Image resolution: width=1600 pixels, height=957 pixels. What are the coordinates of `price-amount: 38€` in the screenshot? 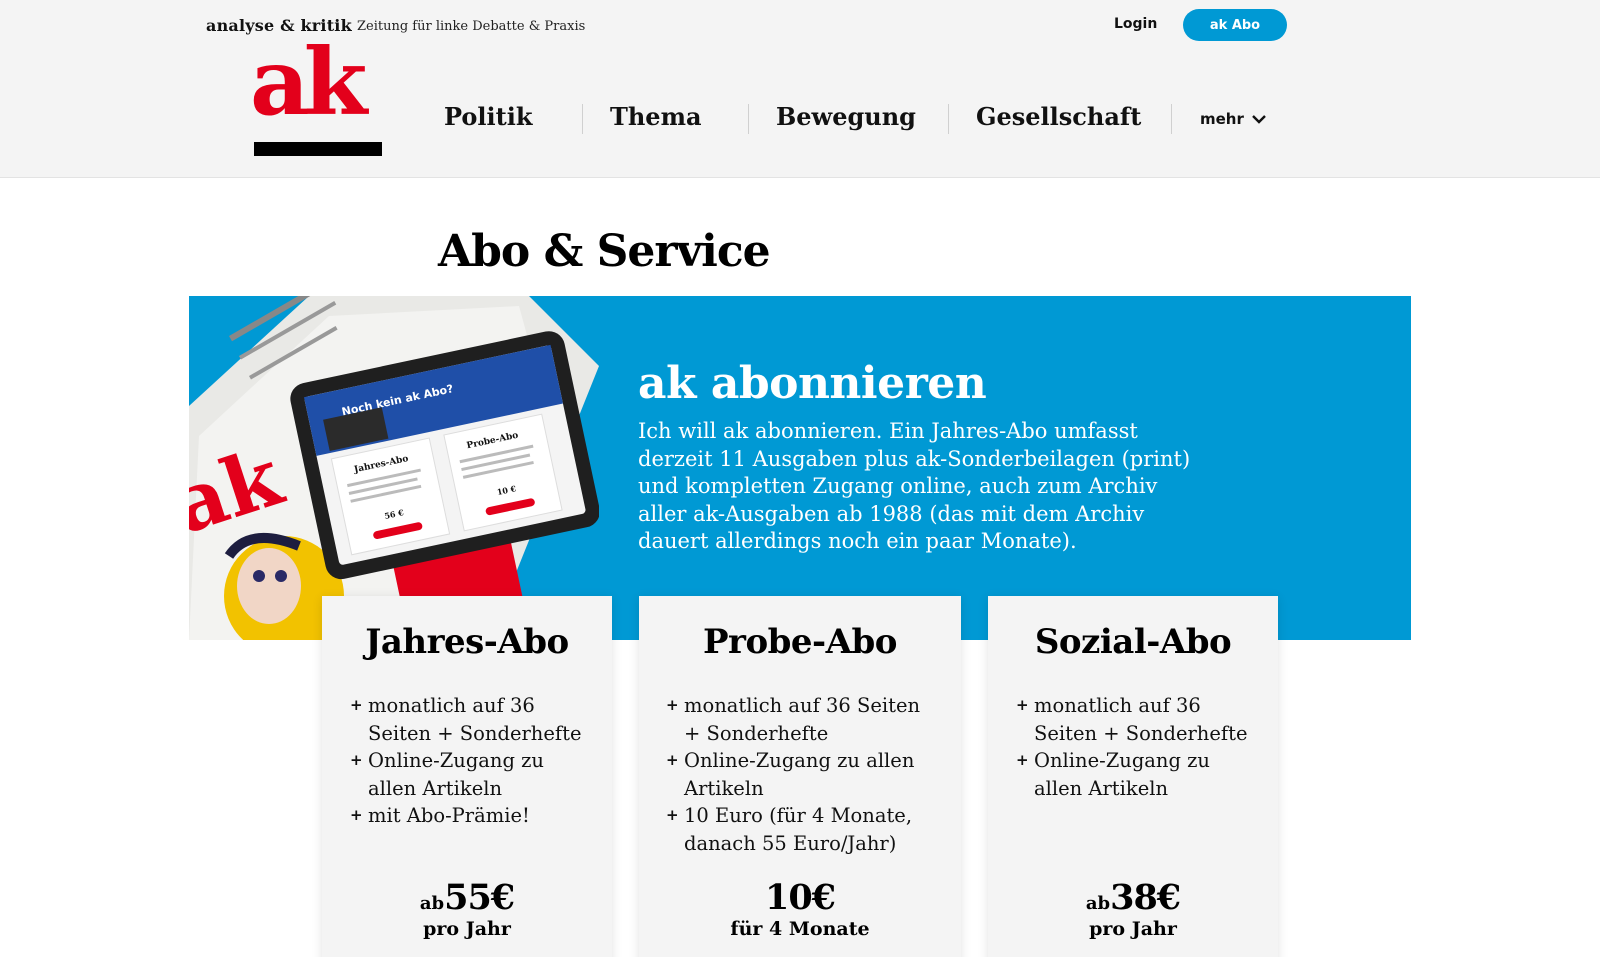 It's located at (1145, 897).